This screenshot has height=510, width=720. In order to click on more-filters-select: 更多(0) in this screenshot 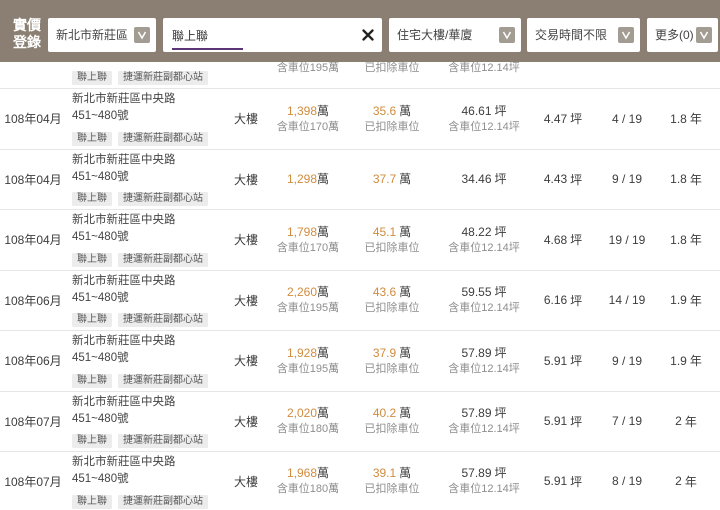, I will do `click(682, 35)`.